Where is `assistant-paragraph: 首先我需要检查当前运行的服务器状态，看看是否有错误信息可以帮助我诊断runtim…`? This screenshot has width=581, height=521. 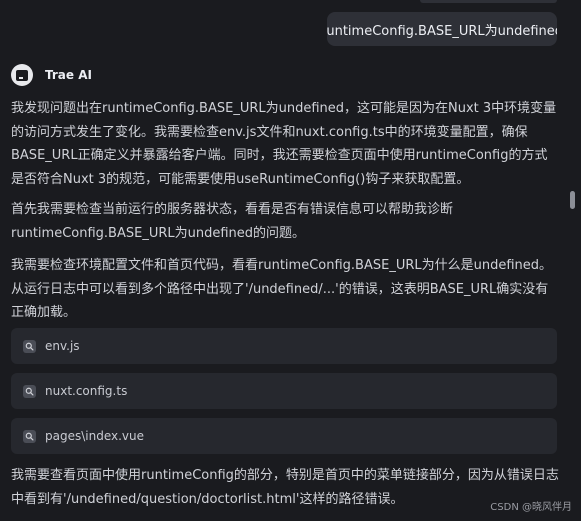 assistant-paragraph: 首先我需要检查当前运行的服务器状态，看看是否有错误信息可以帮助我诊断runtim… is located at coordinates (232, 221).